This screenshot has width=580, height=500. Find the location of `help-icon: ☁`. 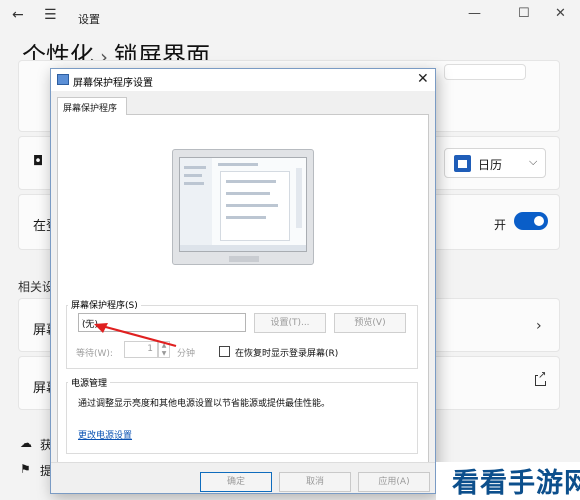

help-icon: ☁ is located at coordinates (26, 443).